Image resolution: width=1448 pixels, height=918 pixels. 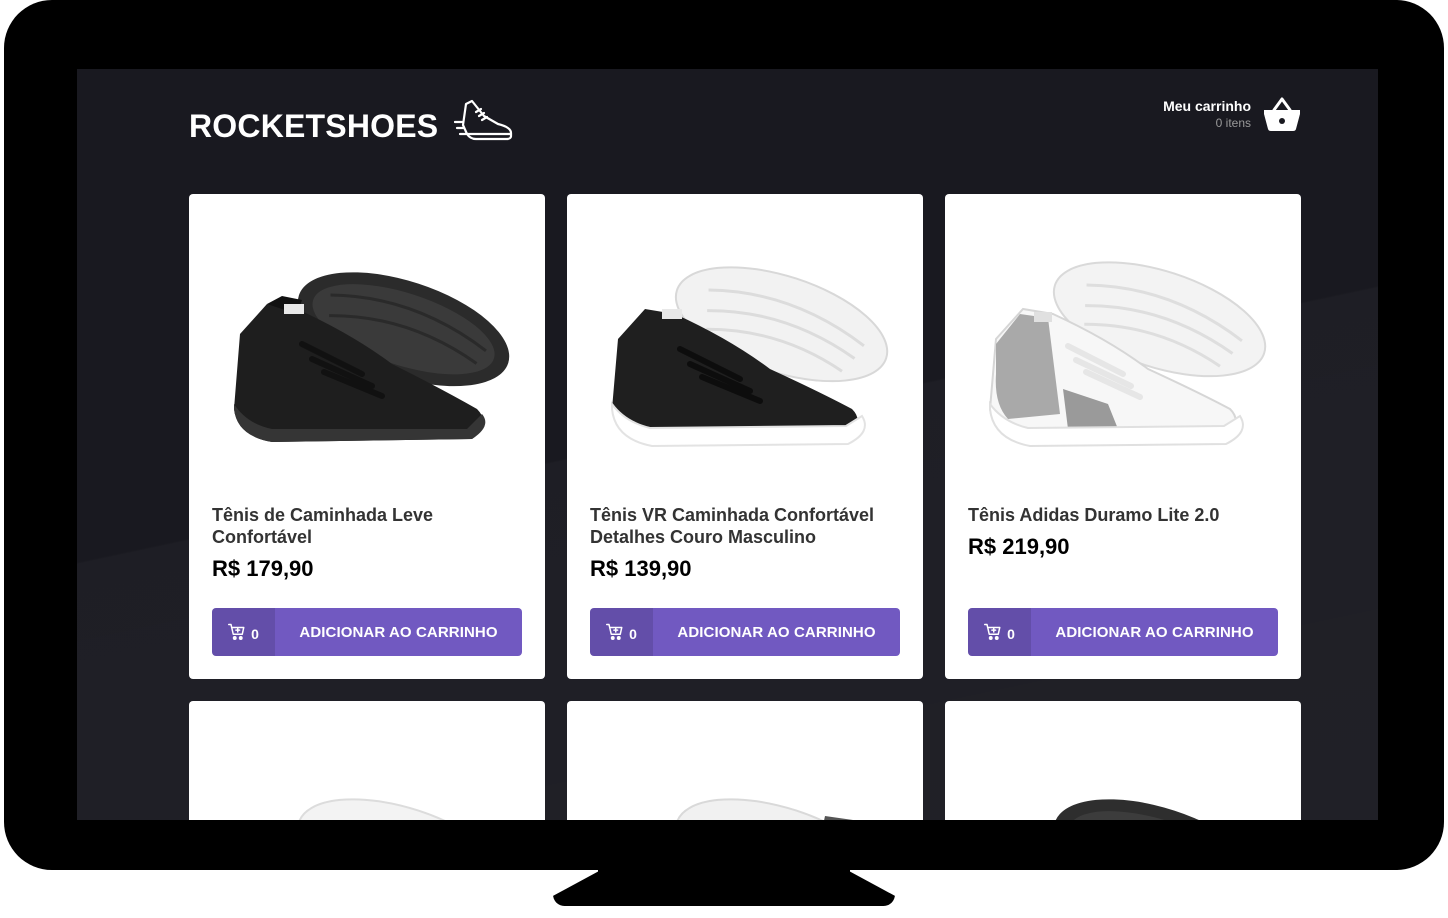 I want to click on store-logo-link: ROCKETSHOES, so click(x=351, y=123).